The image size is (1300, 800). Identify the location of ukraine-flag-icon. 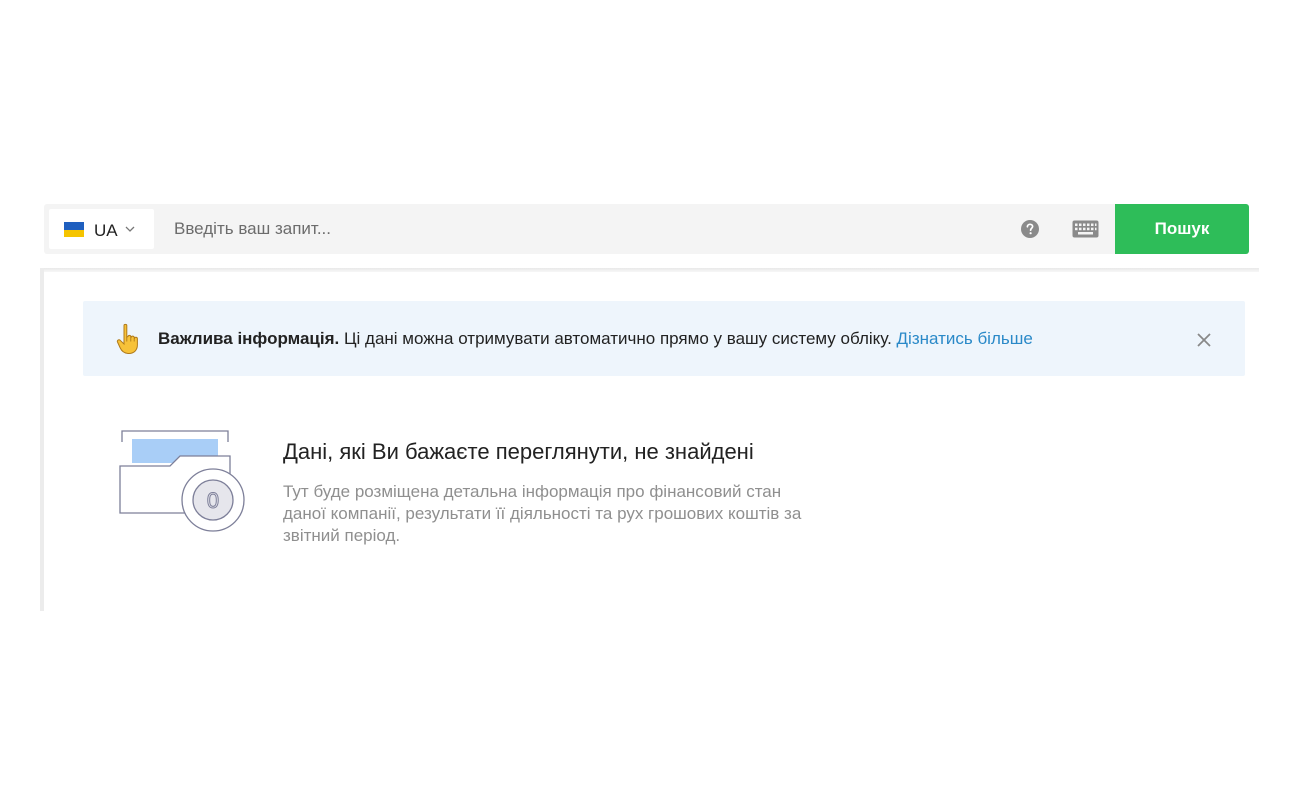
(74, 229).